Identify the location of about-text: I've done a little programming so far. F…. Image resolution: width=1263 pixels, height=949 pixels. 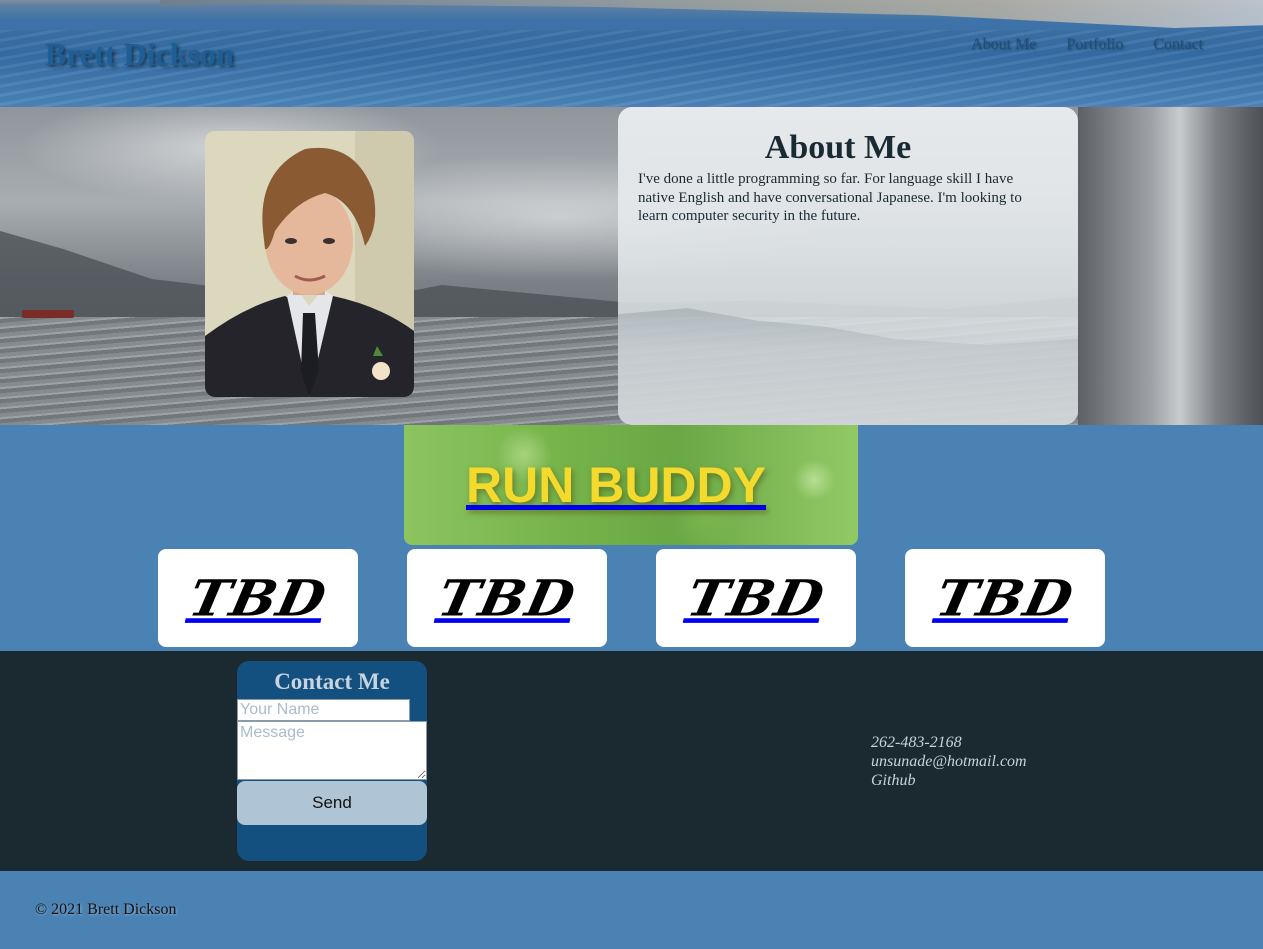
(830, 197).